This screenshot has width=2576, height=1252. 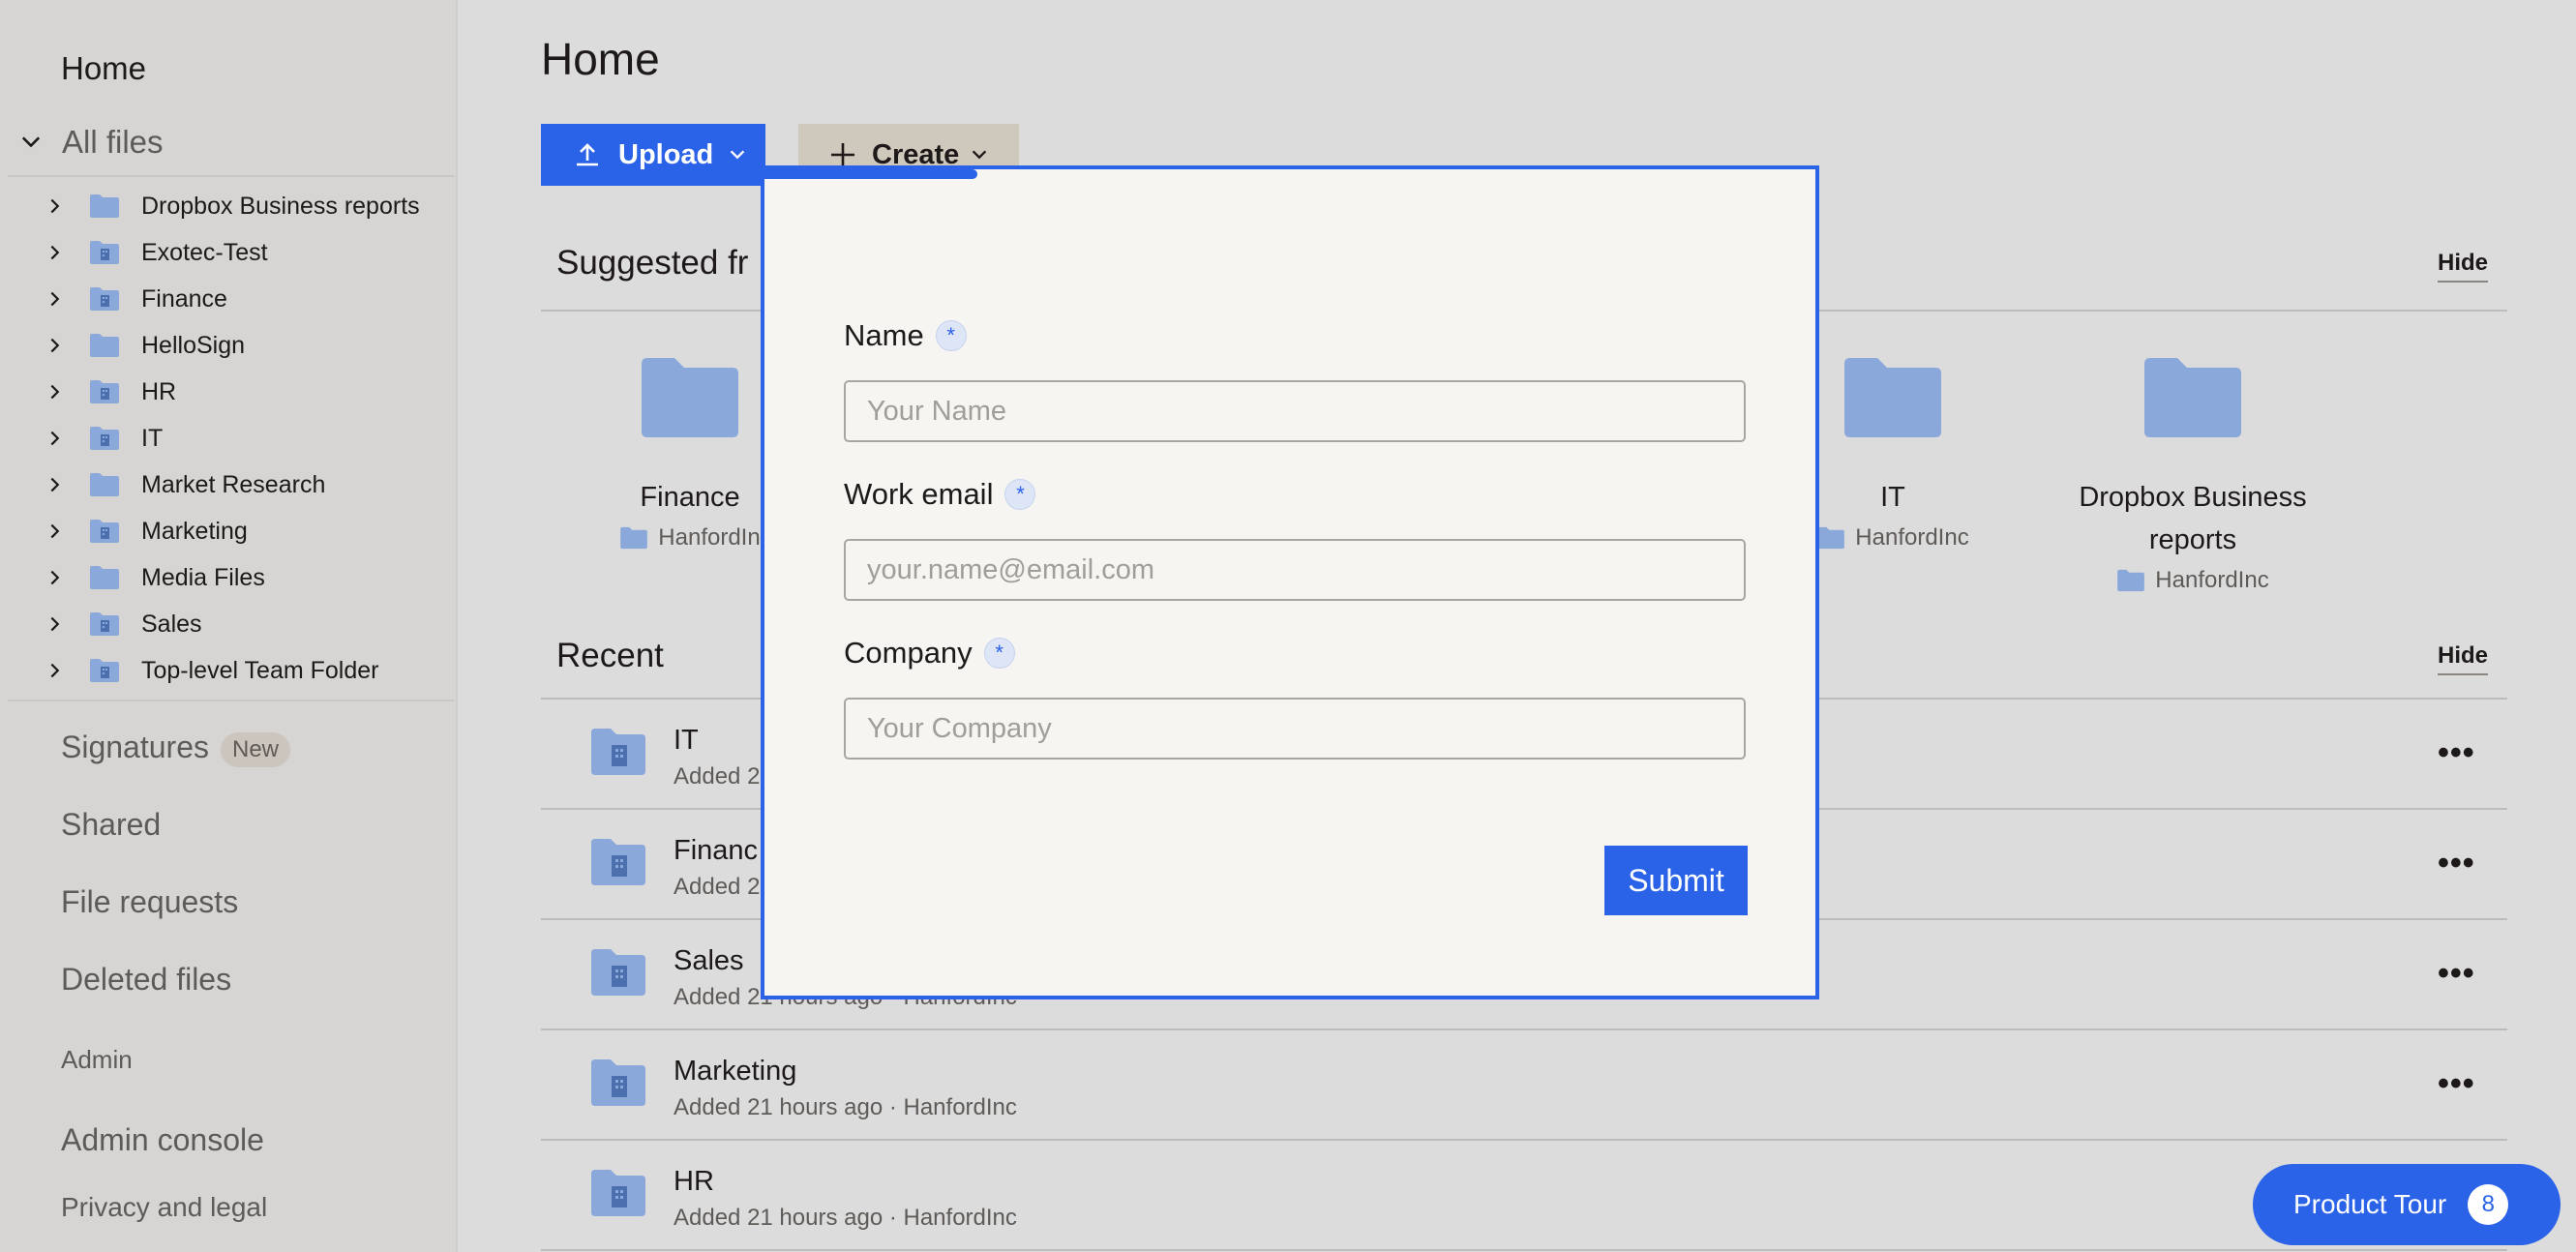 I want to click on tree-item-label: Sales, so click(x=171, y=624).